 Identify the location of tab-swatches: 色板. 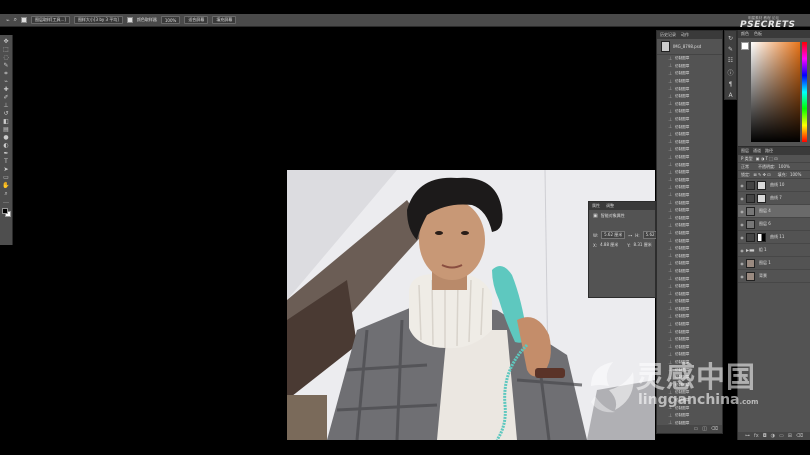
(758, 34).